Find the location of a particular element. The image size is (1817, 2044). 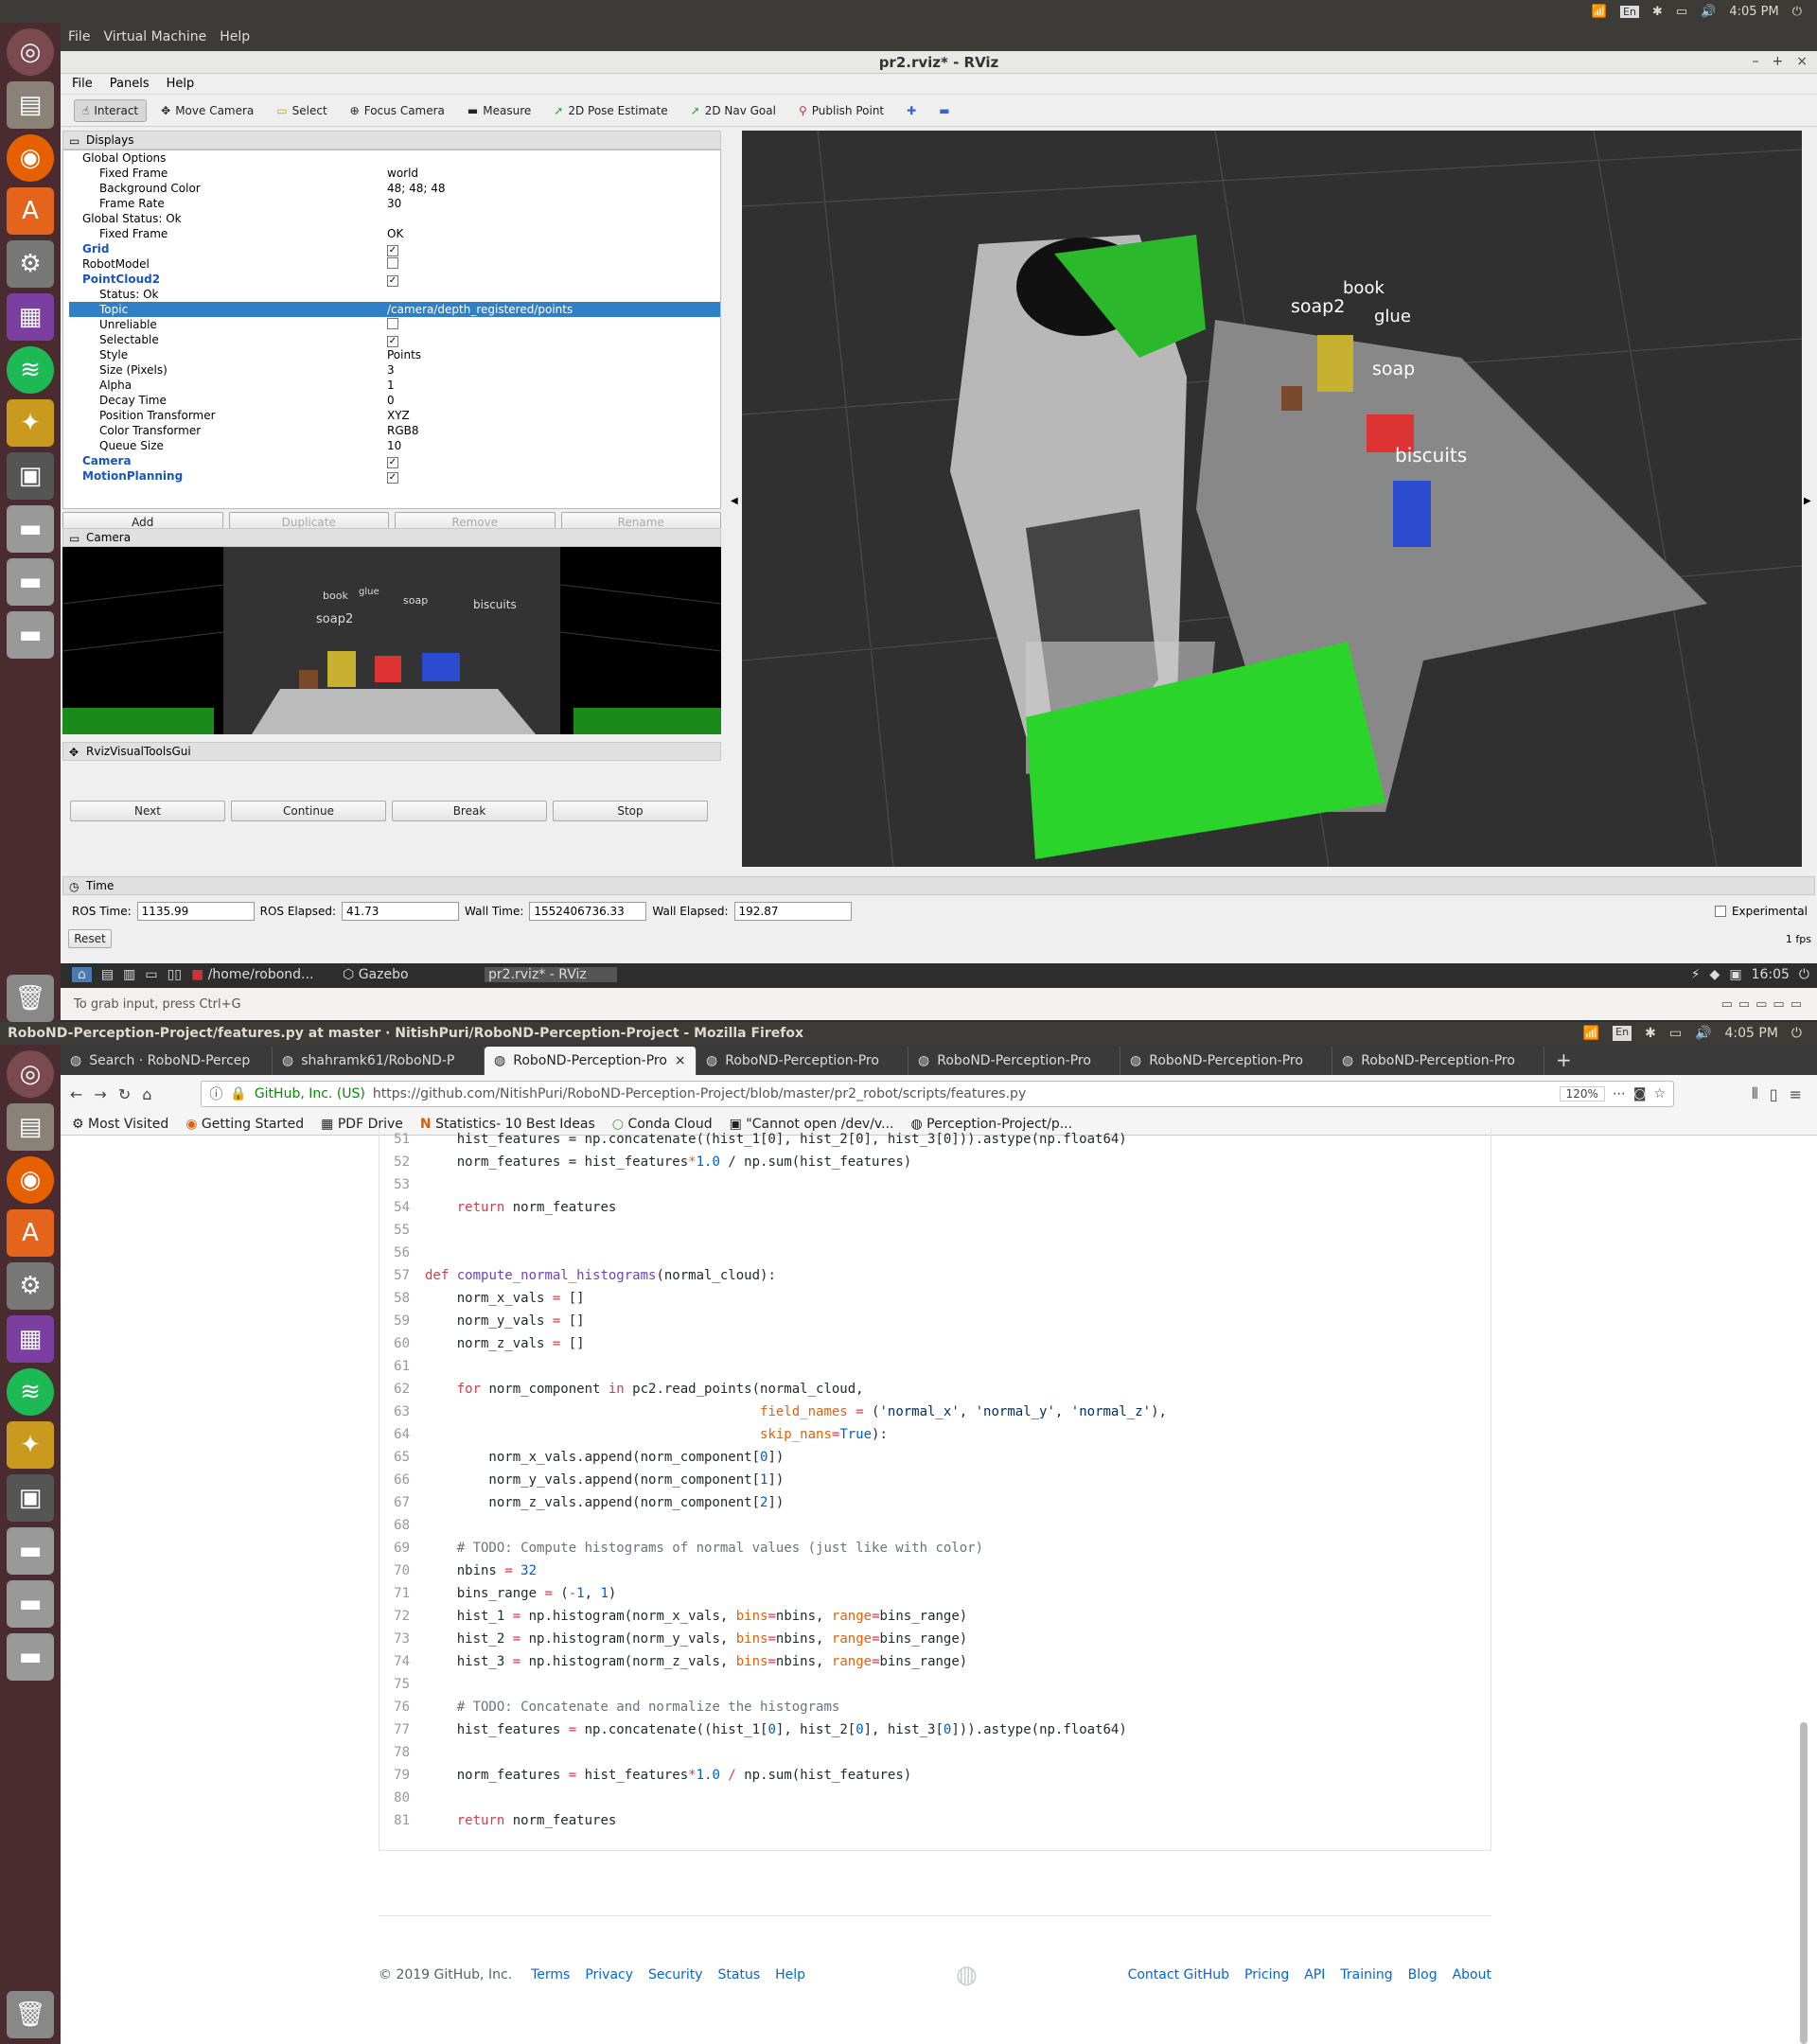

rviz-menu-file: File is located at coordinates (82, 84).